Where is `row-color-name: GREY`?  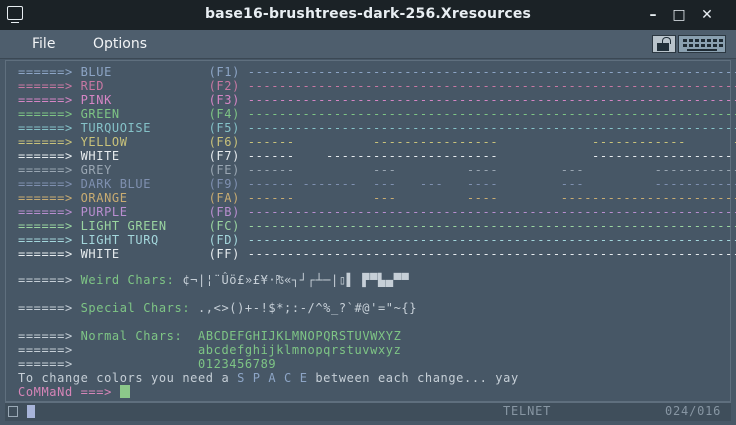
row-color-name: GREY is located at coordinates (96, 170).